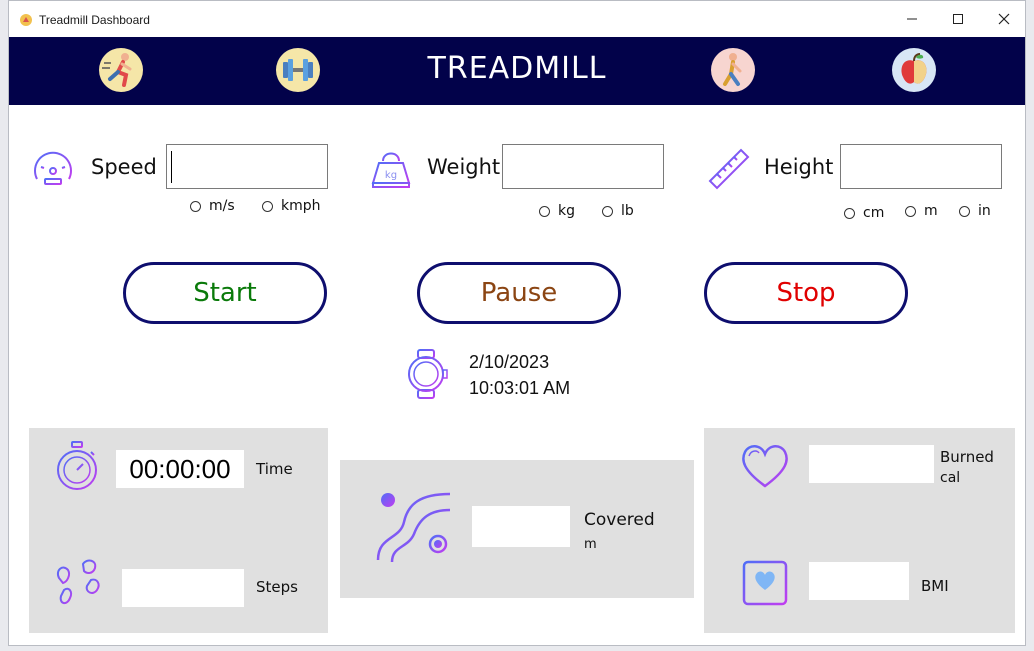 Image resolution: width=1034 pixels, height=651 pixels. I want to click on heart-icon, so click(765, 466).